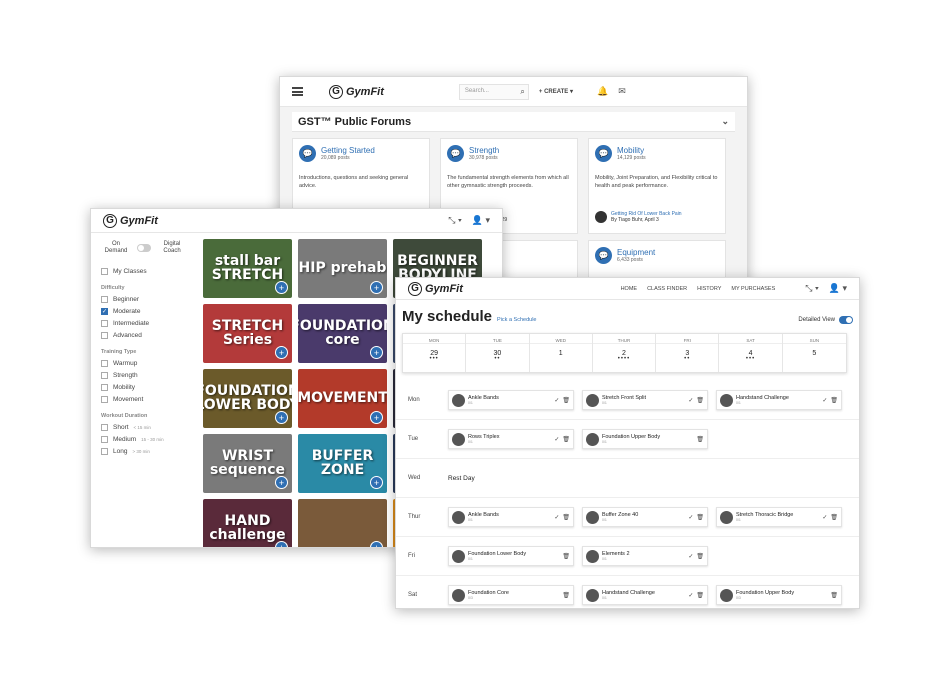  Describe the element at coordinates (104, 312) in the screenshot. I see `checkbox: ✓` at that location.